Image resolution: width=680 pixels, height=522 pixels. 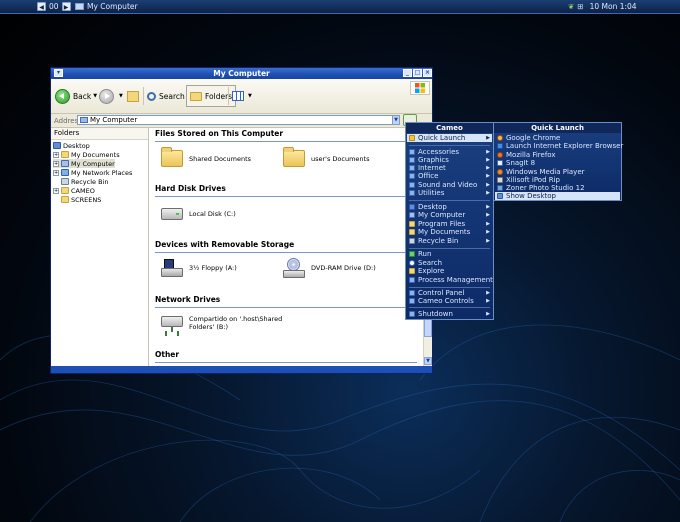 What do you see at coordinates (449, 193) in the screenshot?
I see `menu-item-utilities: Utilities ▶` at bounding box center [449, 193].